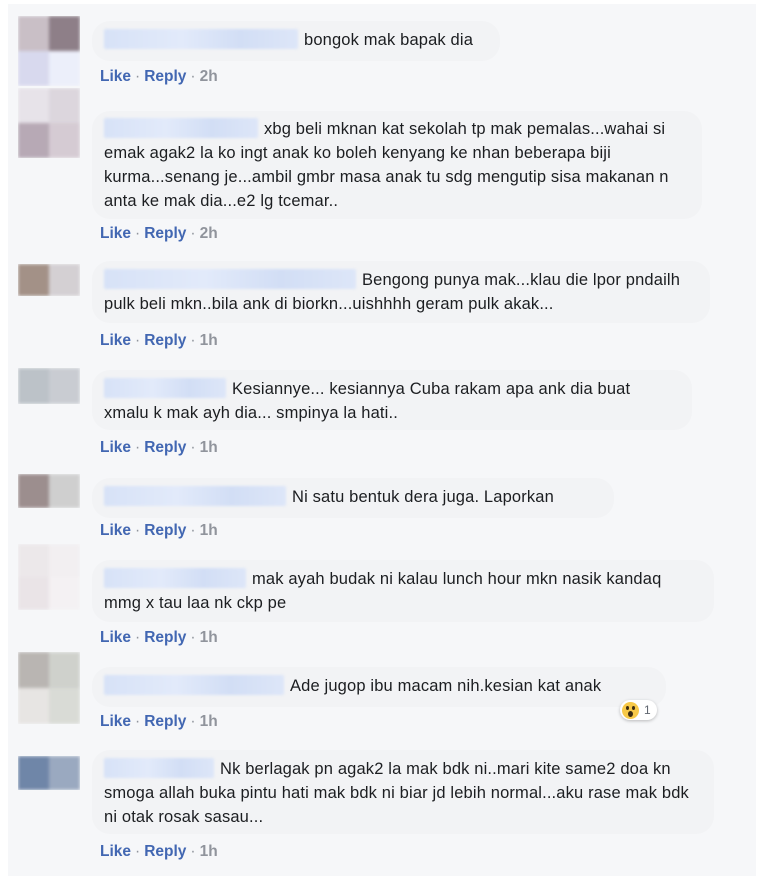 The image size is (768, 882). I want to click on reaction-badge: 1, so click(638, 710).